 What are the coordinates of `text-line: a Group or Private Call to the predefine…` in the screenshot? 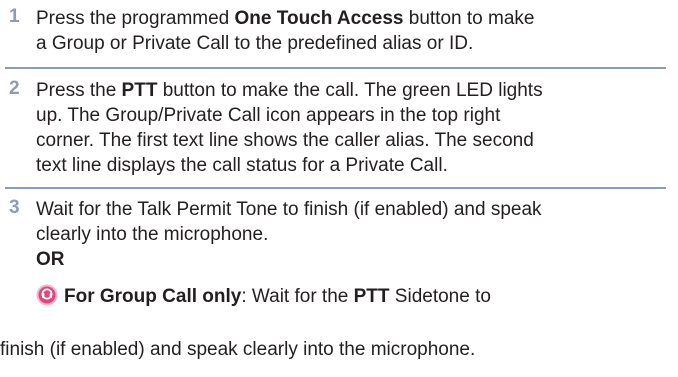 It's located at (255, 43).